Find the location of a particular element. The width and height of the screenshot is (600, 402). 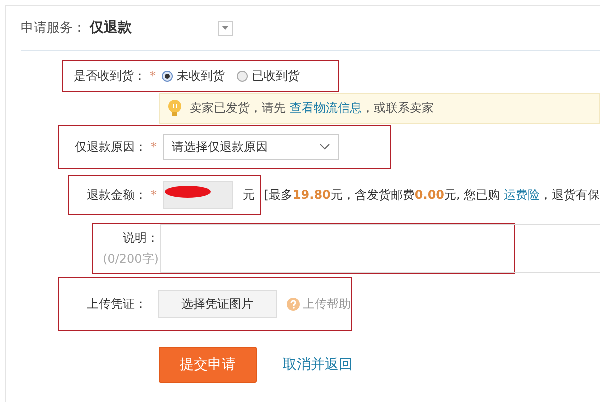

amount-hint: [最多19.80元，含发货邮费0.00元, 您已购 运费险，退货有保 is located at coordinates (432, 195).